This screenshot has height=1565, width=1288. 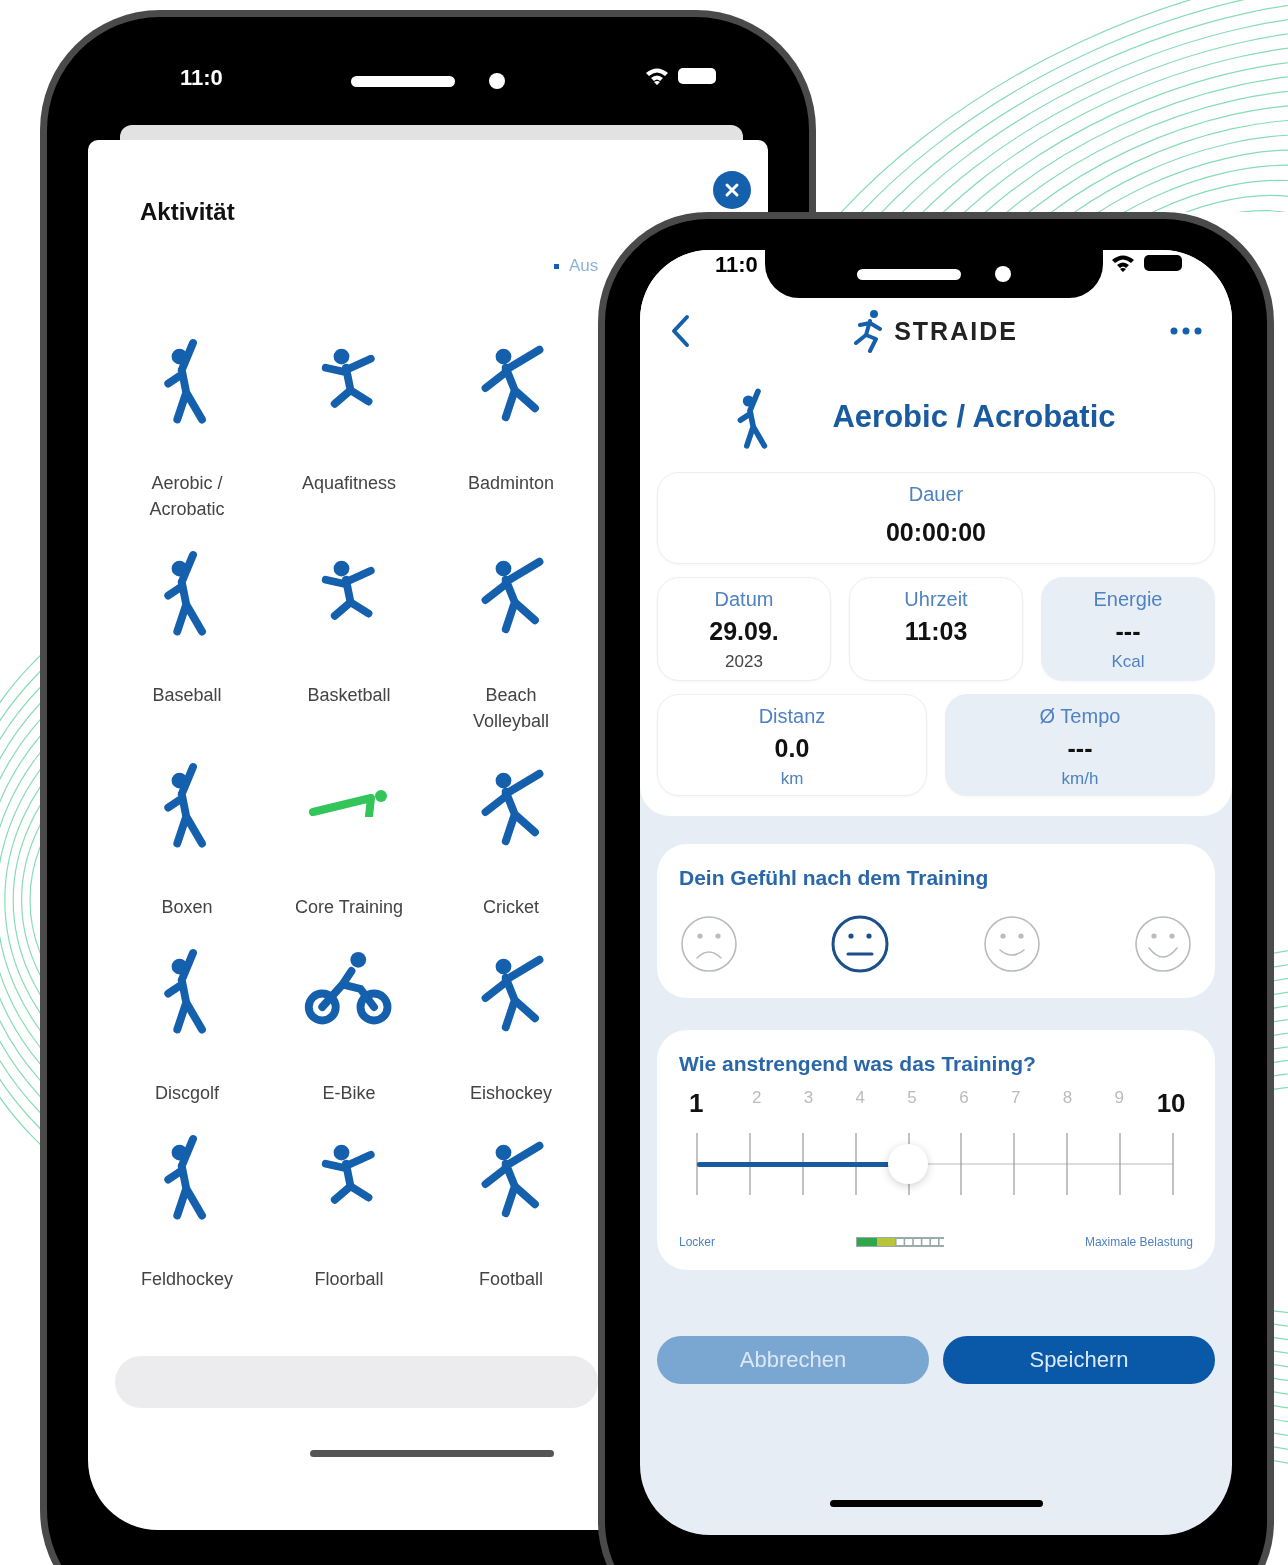 I want to click on more-icon, so click(x=1186, y=331).